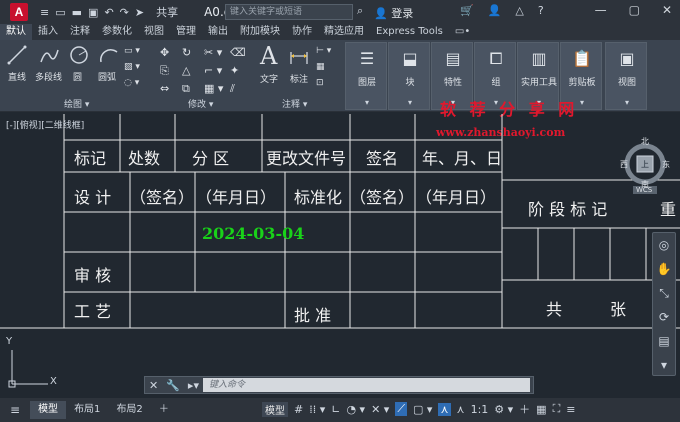  I want to click on navbar-menu-icon: ▾, so click(664, 365).